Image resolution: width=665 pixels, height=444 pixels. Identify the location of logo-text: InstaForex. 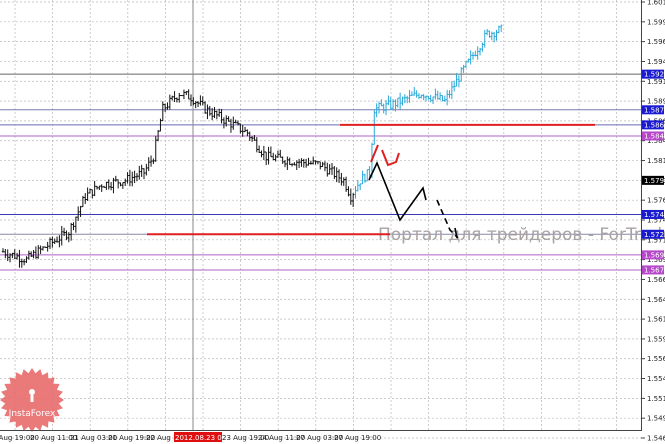
(32, 414).